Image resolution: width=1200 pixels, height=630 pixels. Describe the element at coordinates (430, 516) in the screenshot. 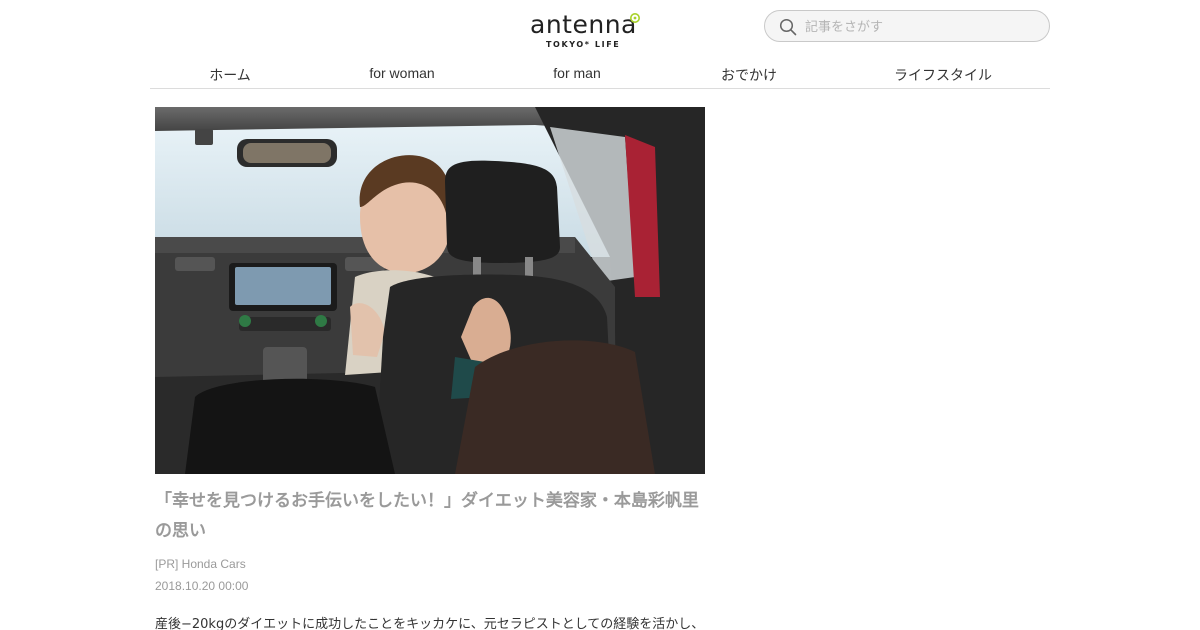

I see `article-title: 「幸せを見つけるお手伝いをしたい！」ダイエット美容家・本島彩帆里の思い` at that location.